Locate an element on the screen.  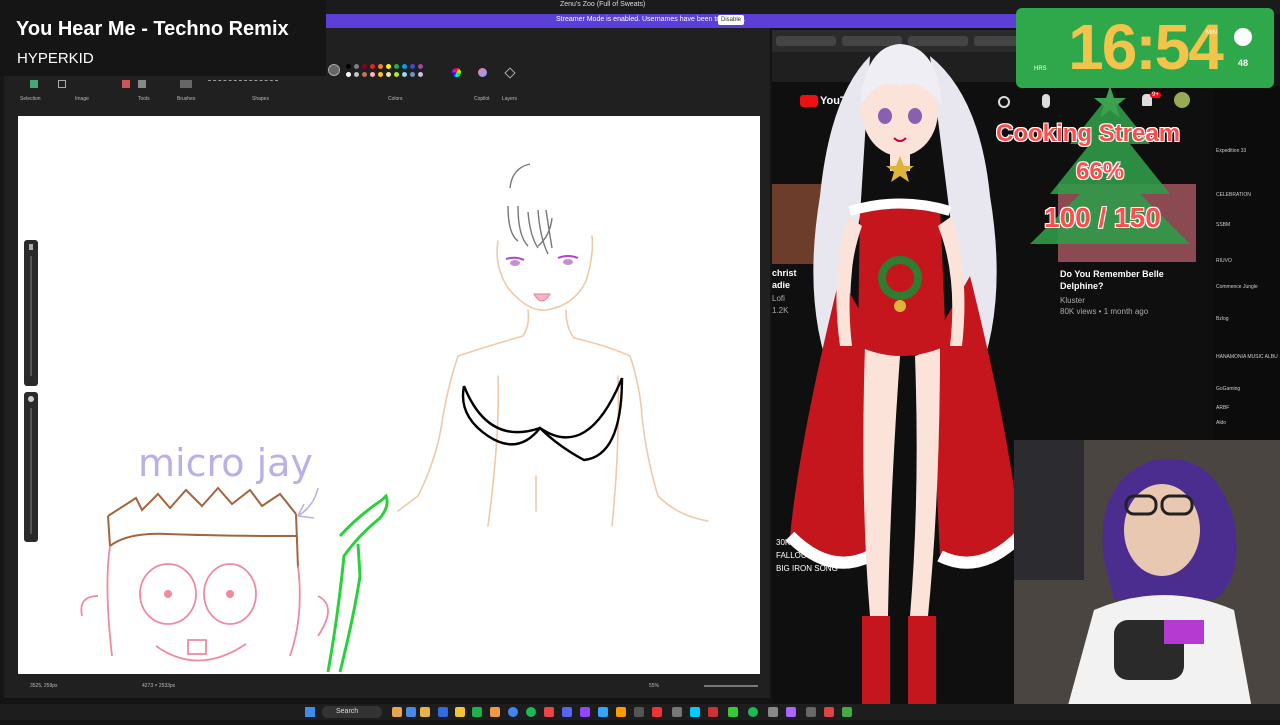
clock-time: 16:54 is located at coordinates (1146, 47).